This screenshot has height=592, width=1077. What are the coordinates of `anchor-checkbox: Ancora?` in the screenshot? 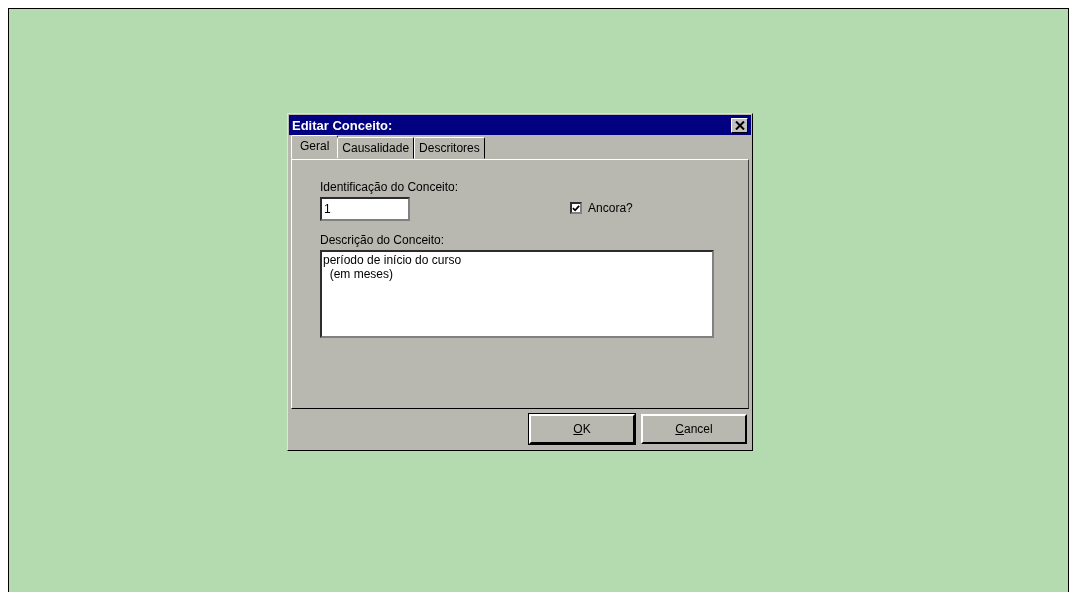 It's located at (601, 208).